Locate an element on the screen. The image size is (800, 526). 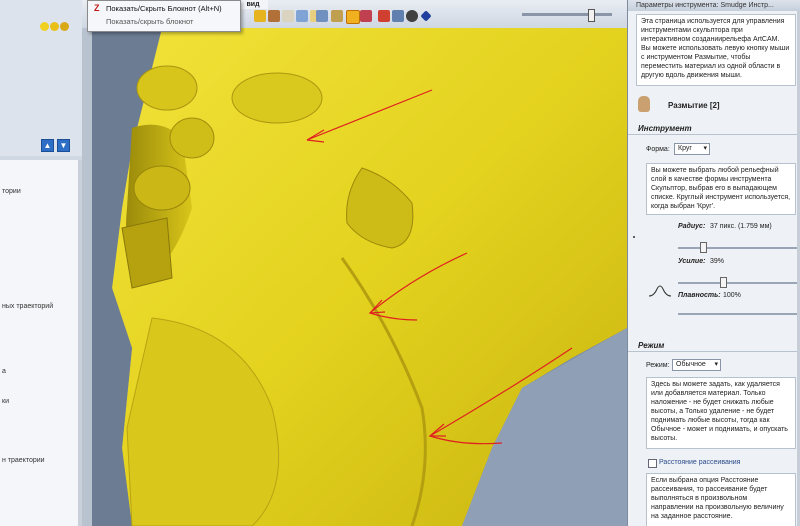
smoothness-label: Плавность: is located at coordinates (699, 295).